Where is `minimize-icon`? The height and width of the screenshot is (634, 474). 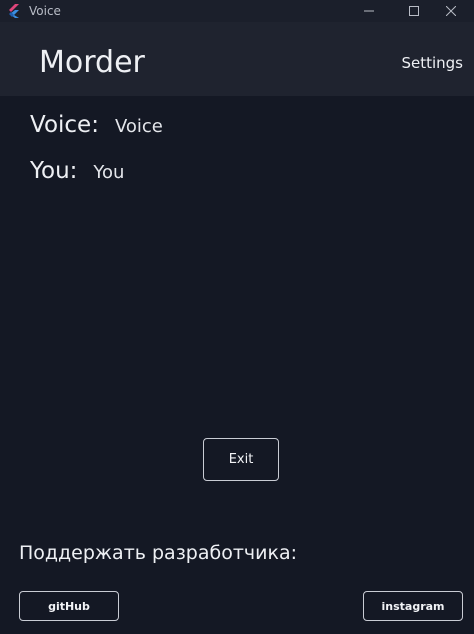
minimize-icon is located at coordinates (369, 11).